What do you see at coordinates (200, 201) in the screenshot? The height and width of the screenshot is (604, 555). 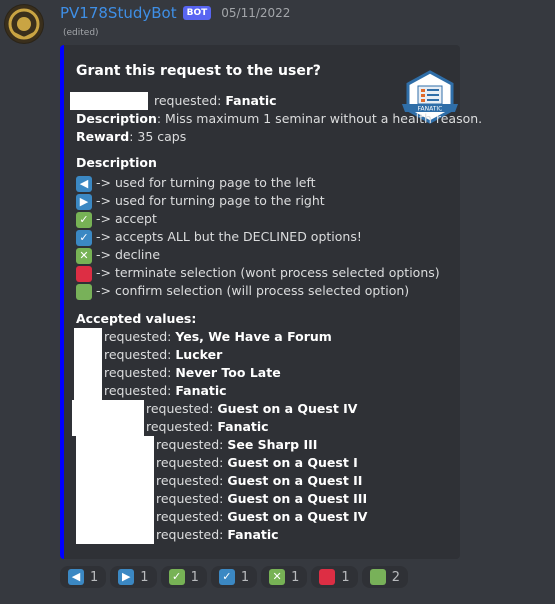 I see `legend-item: ▶ -> used for turning page to the right` at bounding box center [200, 201].